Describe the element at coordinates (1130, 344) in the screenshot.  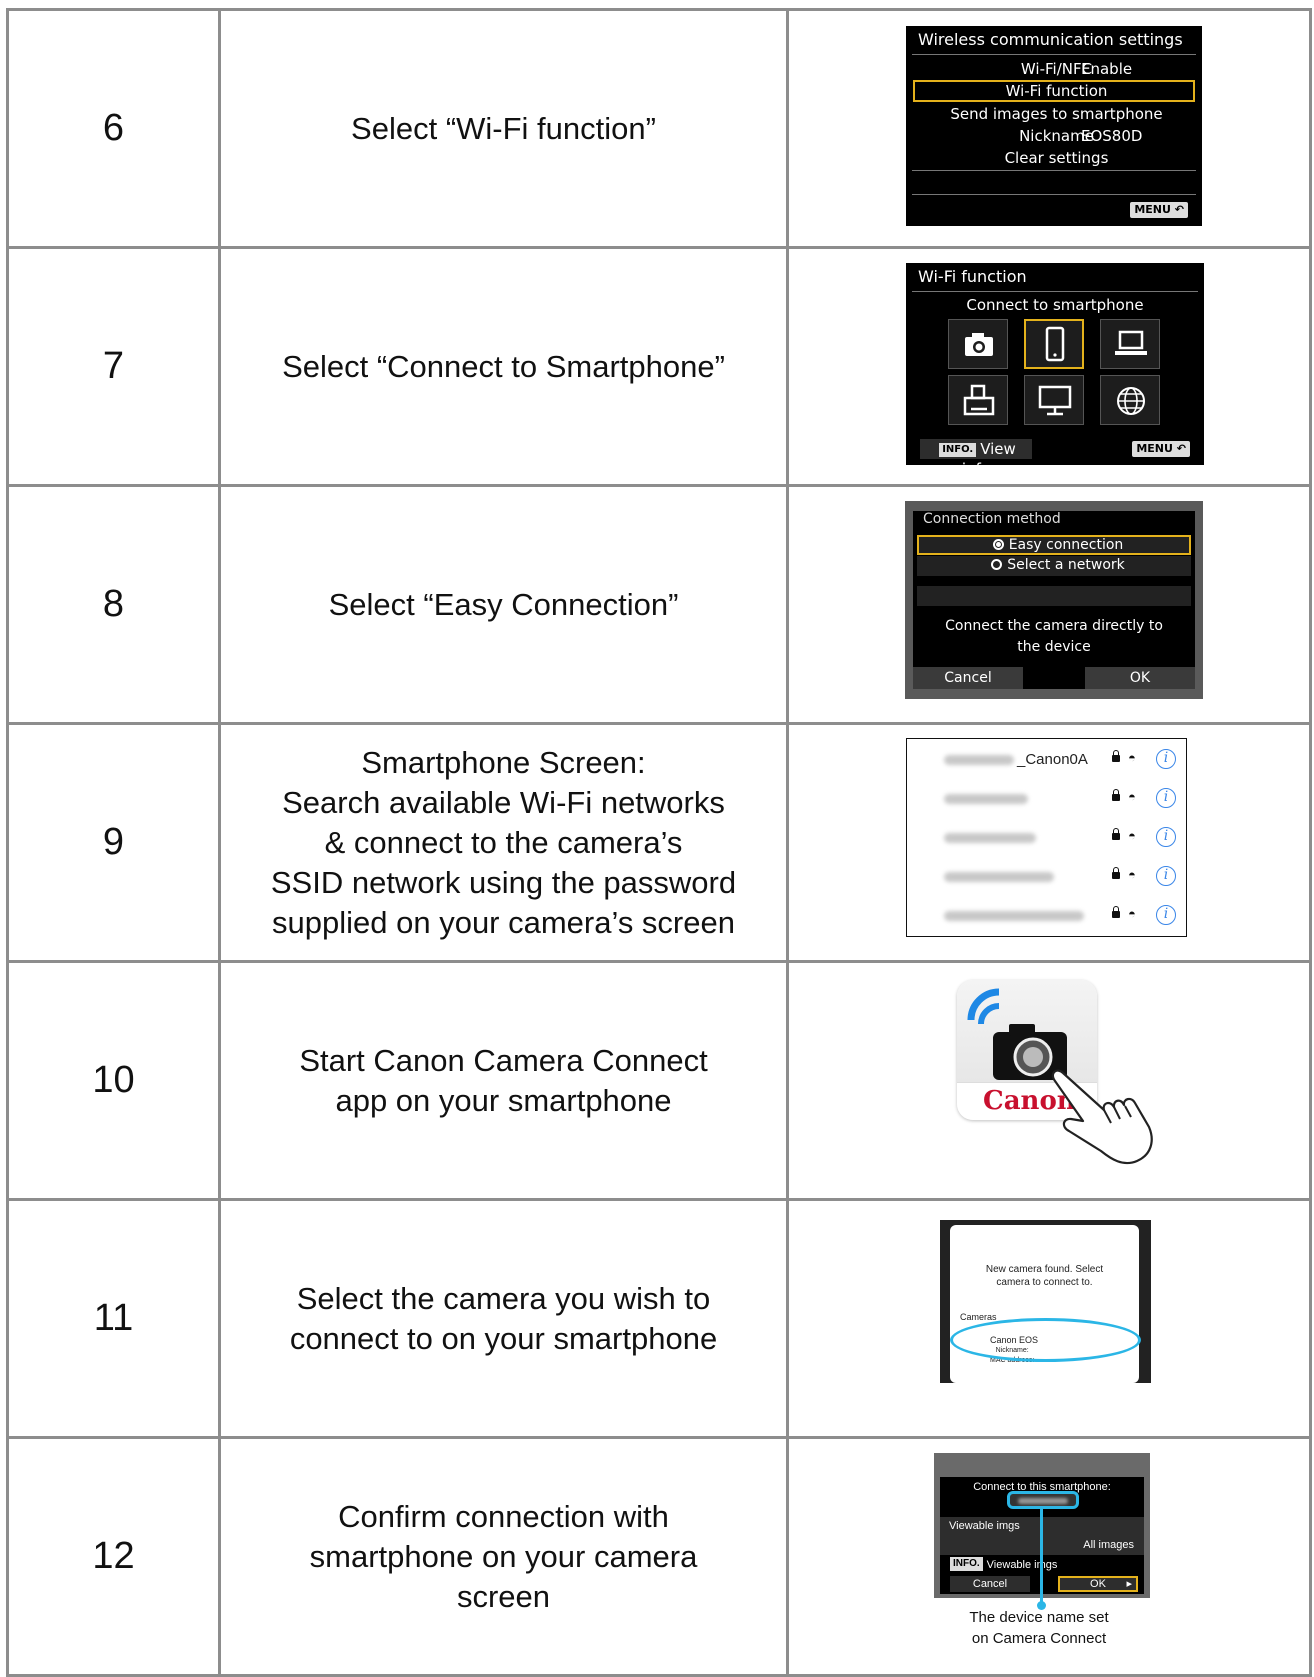
I see `computer-icon` at that location.